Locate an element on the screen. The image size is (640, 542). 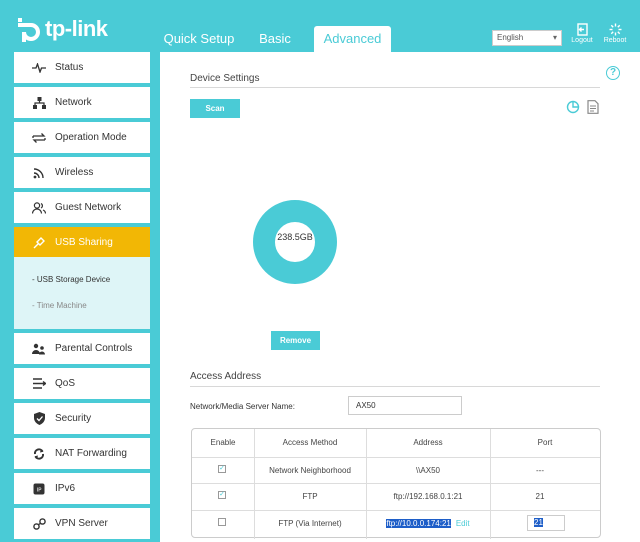
sidebar-item-guest-network: Guest Network is located at coordinates (82, 207).